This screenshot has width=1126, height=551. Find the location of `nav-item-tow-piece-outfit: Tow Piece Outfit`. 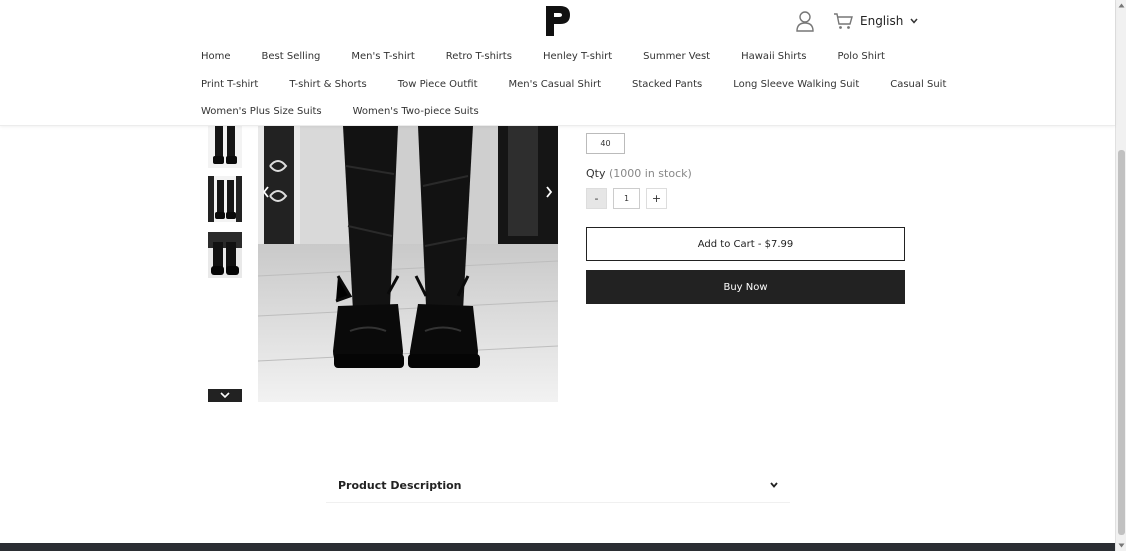

nav-item-tow-piece-outfit: Tow Piece Outfit is located at coordinates (438, 84).